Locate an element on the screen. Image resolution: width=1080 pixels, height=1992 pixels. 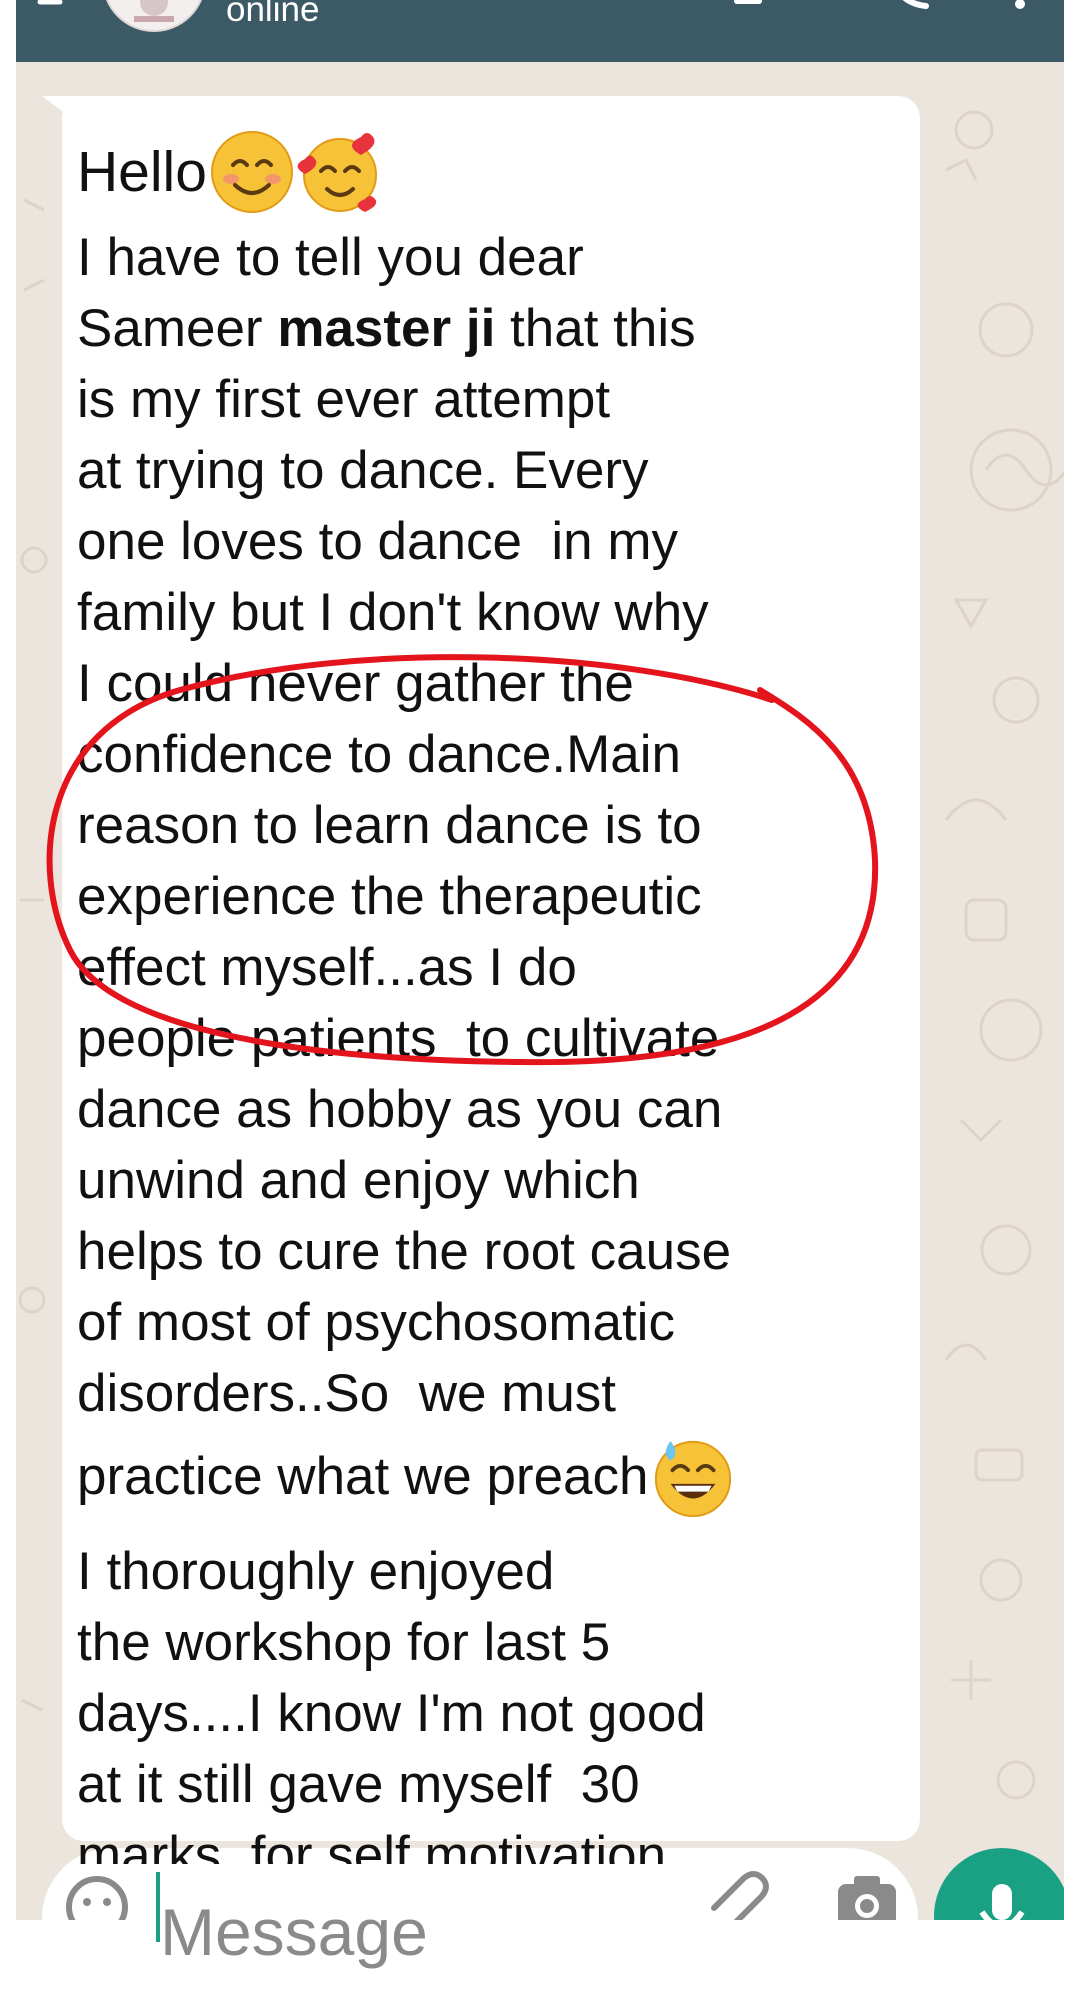
line-text: that this is located at coordinates (595, 328).